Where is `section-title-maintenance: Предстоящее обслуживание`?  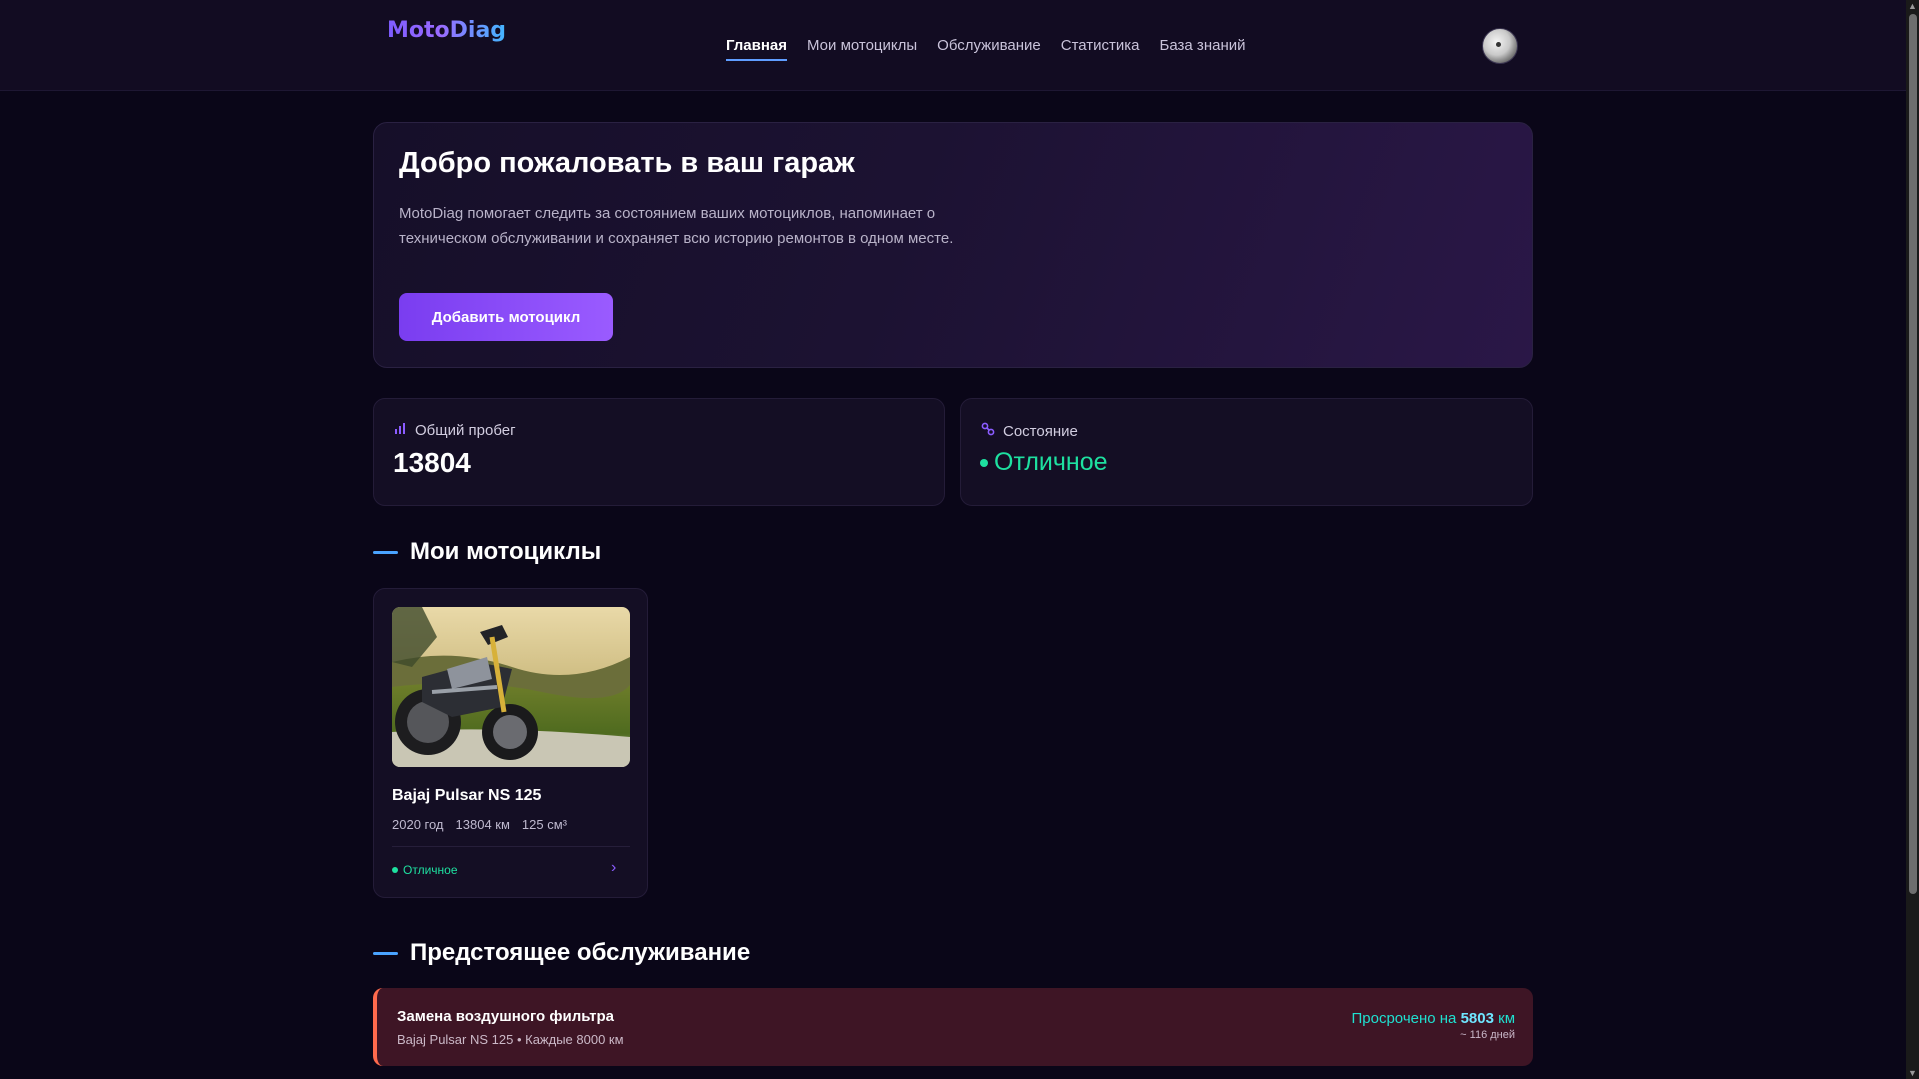 section-title-maintenance: Предстоящее обслуживание is located at coordinates (561, 953).